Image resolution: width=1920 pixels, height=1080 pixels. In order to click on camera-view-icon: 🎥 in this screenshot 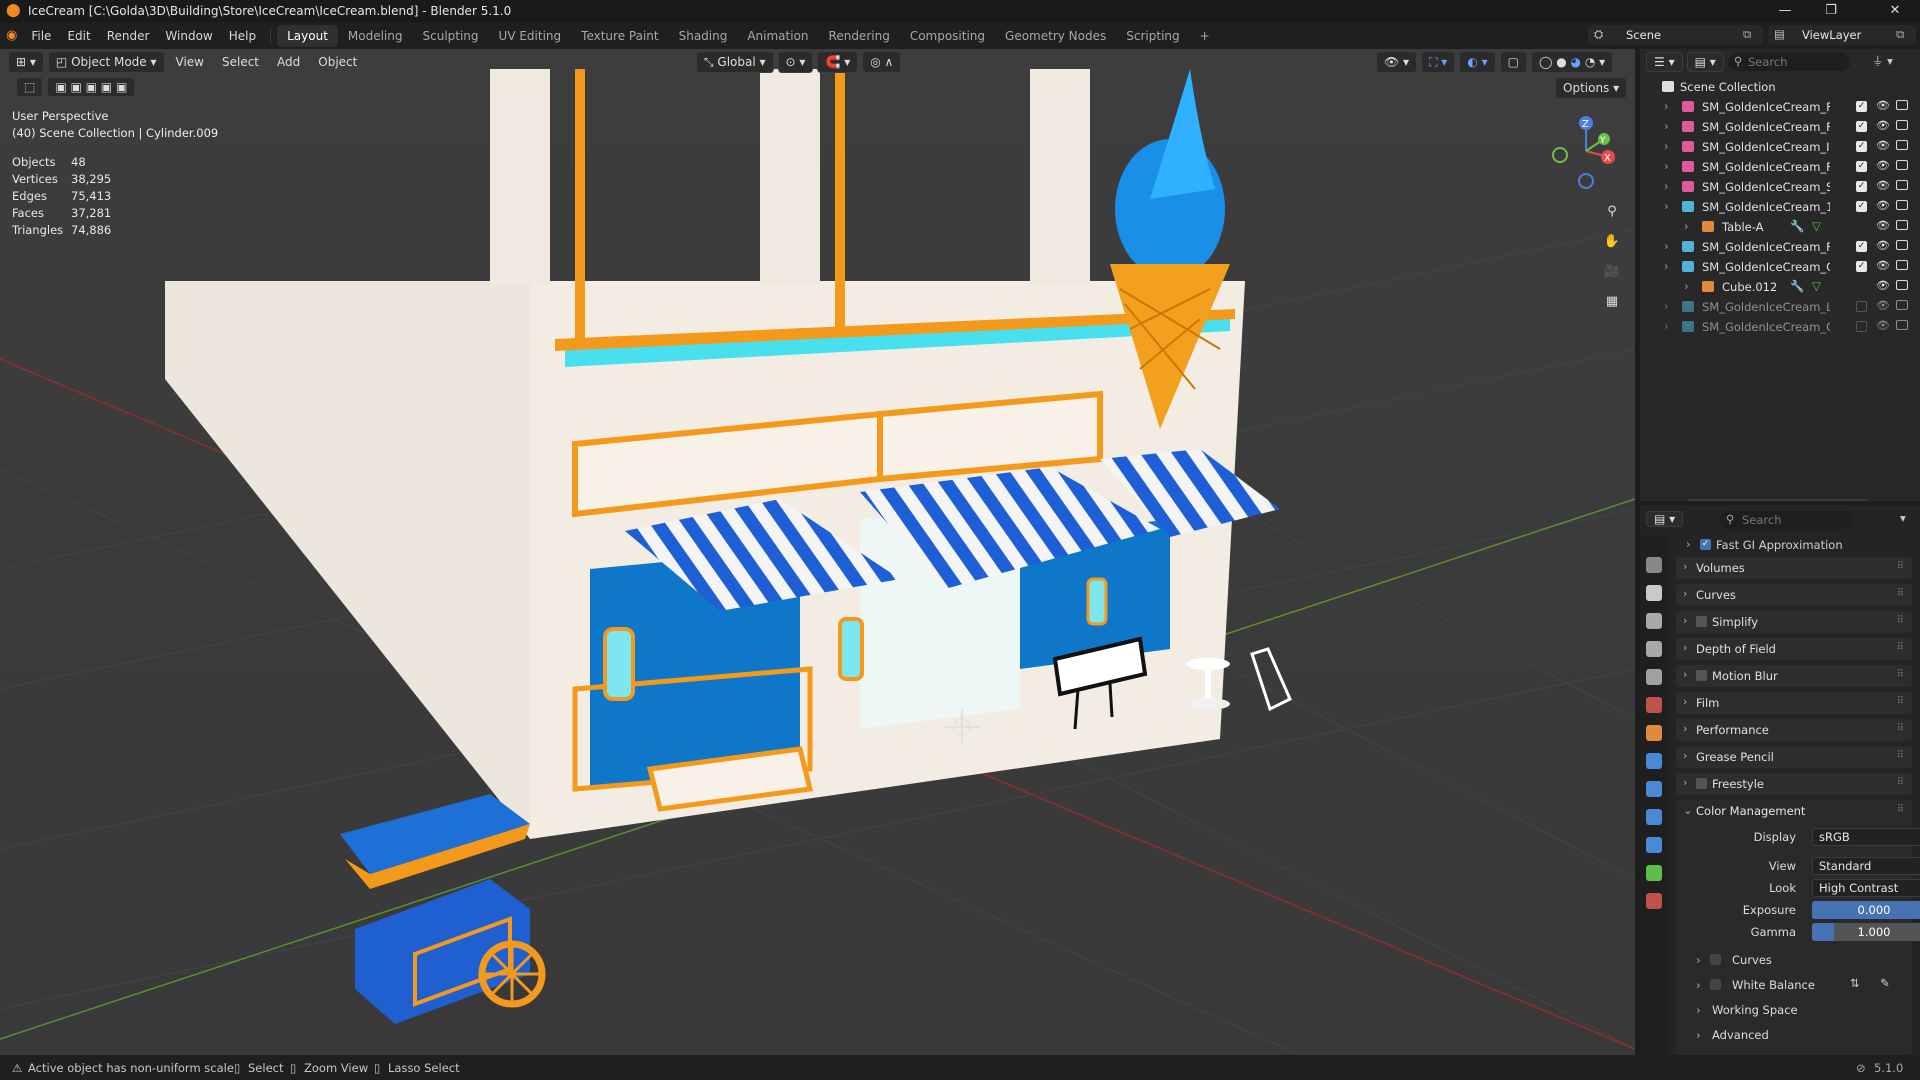, I will do `click(1612, 272)`.